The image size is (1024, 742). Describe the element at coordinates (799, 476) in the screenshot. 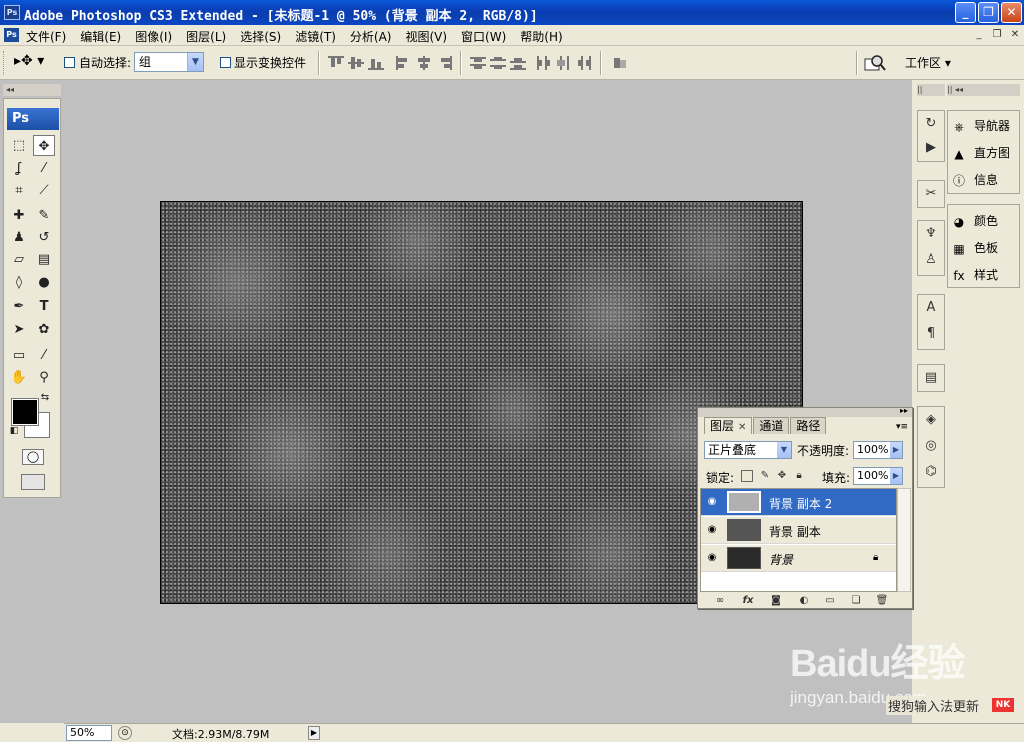

I see `lock-all-icon: 🔒︎` at that location.